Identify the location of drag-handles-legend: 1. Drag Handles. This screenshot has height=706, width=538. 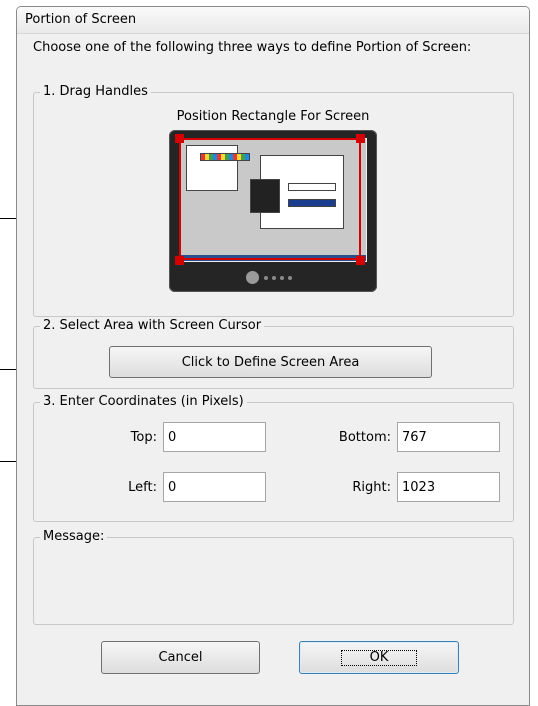
(95, 91).